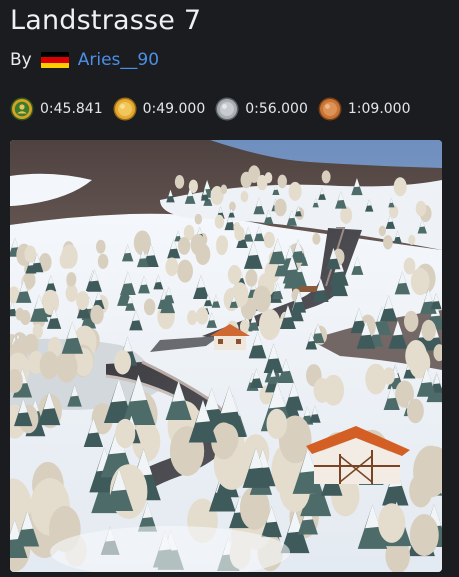 The width and height of the screenshot is (459, 577). Describe the element at coordinates (118, 60) in the screenshot. I see `author-link: Aries__90` at that location.